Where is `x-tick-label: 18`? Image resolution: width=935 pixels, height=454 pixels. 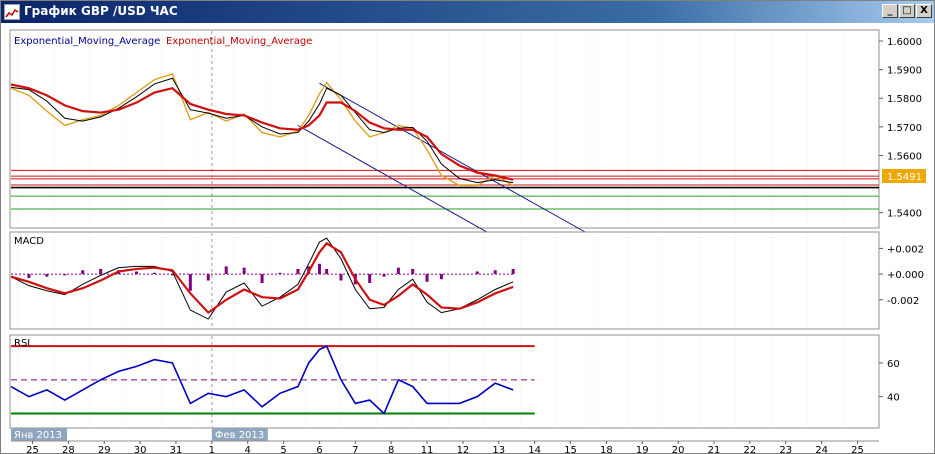 x-tick-label: 18 is located at coordinates (606, 449).